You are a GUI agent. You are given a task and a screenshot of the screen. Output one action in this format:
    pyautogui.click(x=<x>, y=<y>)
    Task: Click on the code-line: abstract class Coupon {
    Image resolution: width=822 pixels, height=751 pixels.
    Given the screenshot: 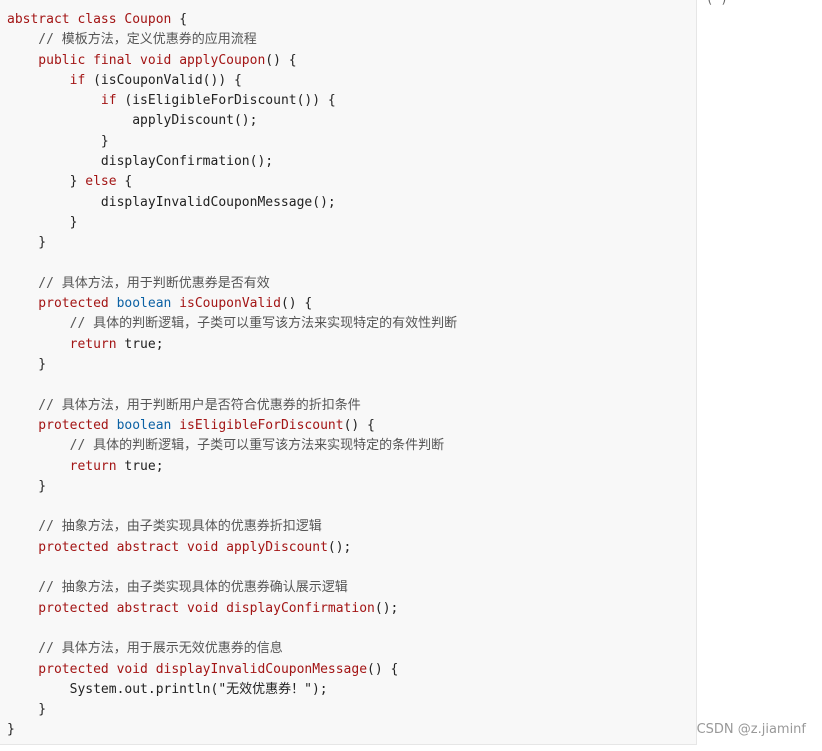 What is the action you would take?
    pyautogui.click(x=232, y=20)
    